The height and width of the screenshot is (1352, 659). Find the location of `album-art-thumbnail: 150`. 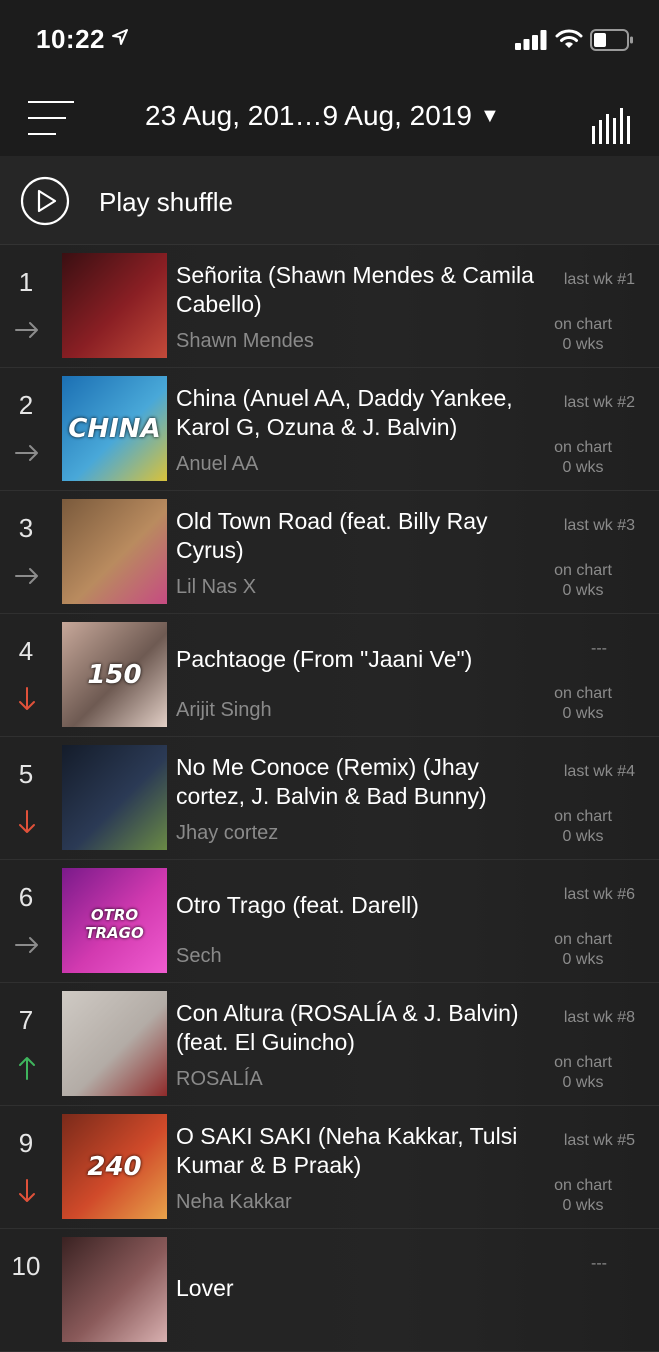

album-art-thumbnail: 150 is located at coordinates (114, 674).